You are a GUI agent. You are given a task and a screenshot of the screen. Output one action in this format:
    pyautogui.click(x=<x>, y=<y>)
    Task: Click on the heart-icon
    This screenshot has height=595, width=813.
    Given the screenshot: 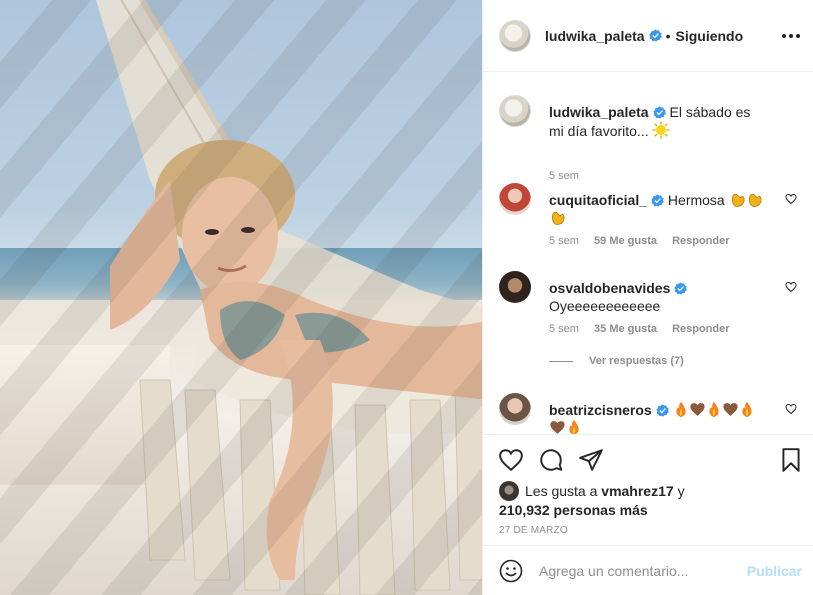 What is the action you would take?
    pyautogui.click(x=511, y=460)
    